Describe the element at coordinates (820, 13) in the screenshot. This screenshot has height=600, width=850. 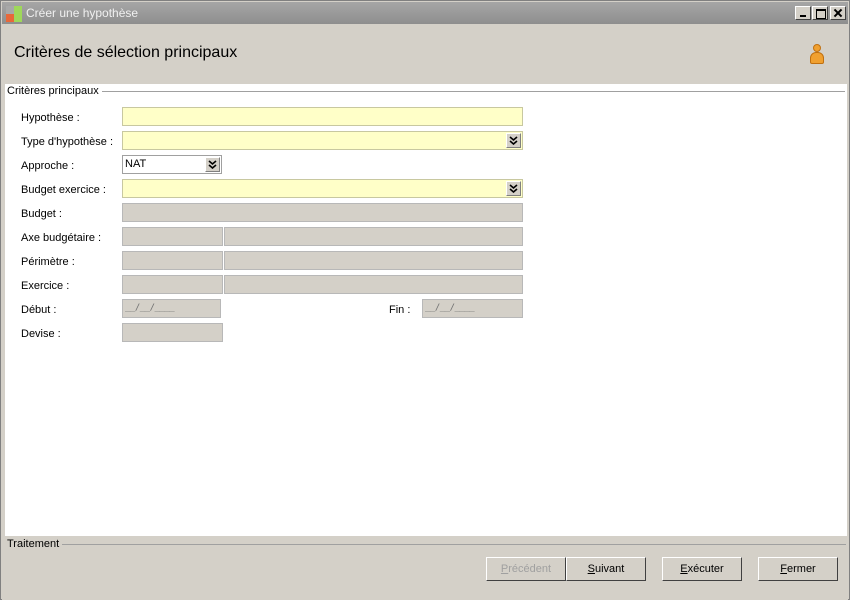
I see `maximize-button` at that location.